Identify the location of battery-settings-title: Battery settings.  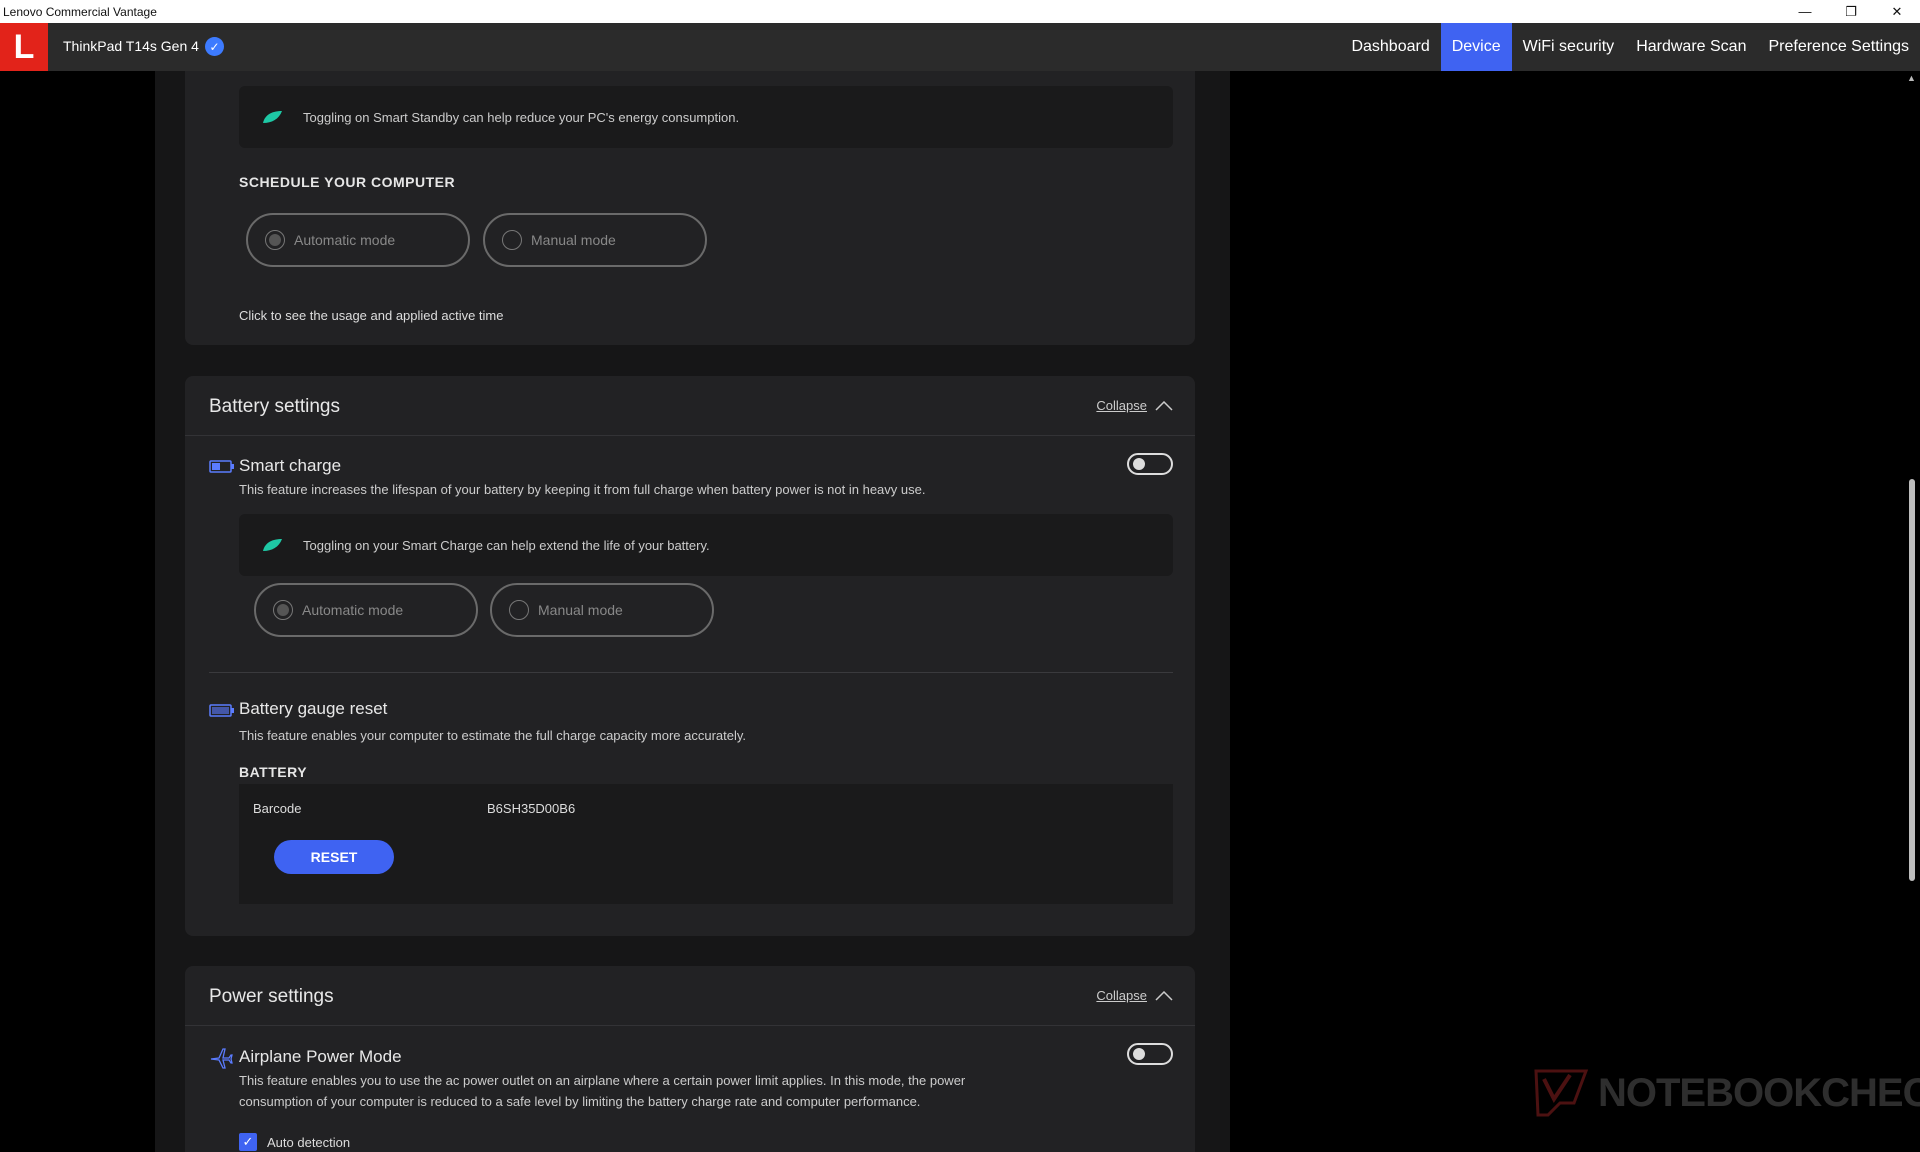
(274, 406).